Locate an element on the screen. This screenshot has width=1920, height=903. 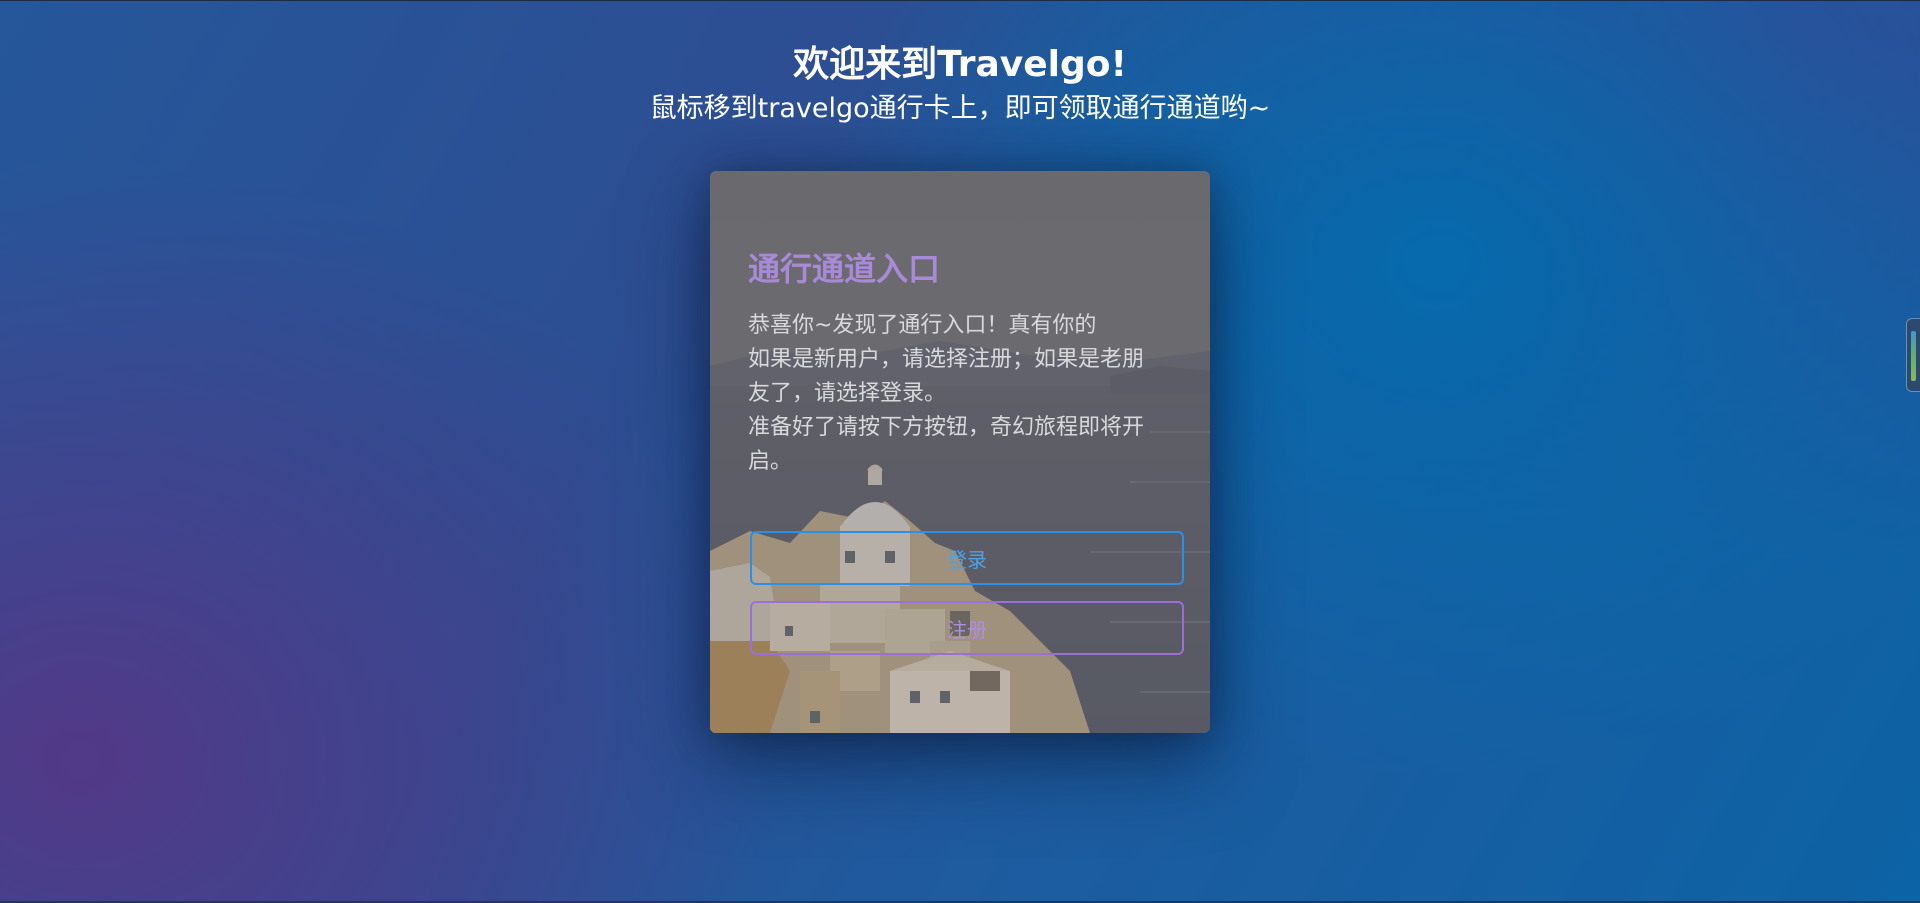
card-line: 如果是新用户，请选择注册；如果是老朋友了，请选择登录。 is located at coordinates (946, 376).